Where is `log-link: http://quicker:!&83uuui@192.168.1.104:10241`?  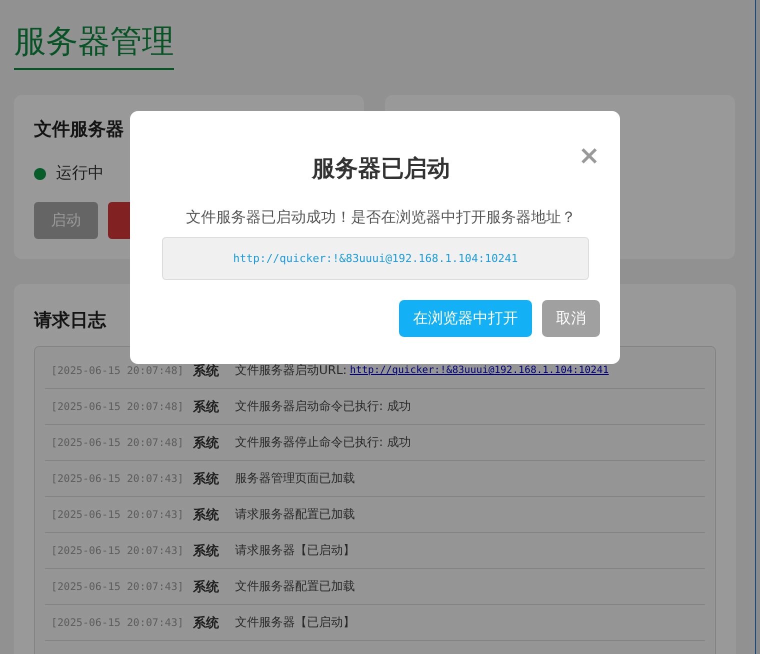 log-link: http://quicker:!&83uuui@192.168.1.104:10241 is located at coordinates (479, 370).